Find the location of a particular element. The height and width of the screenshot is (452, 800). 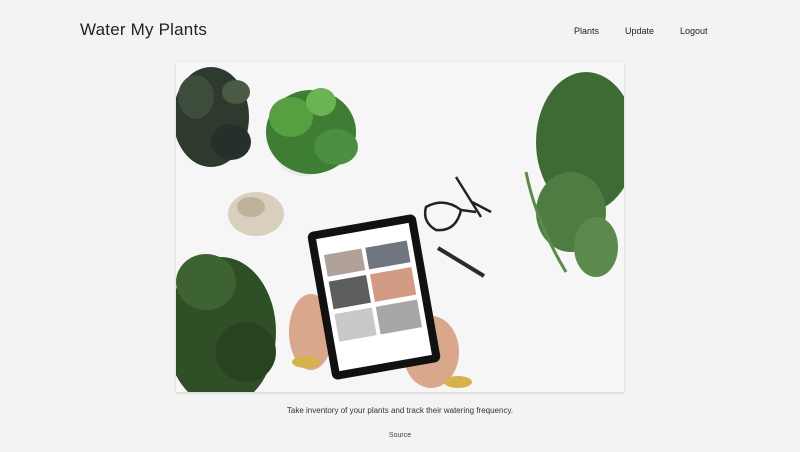

bracelet-left is located at coordinates (306, 362).